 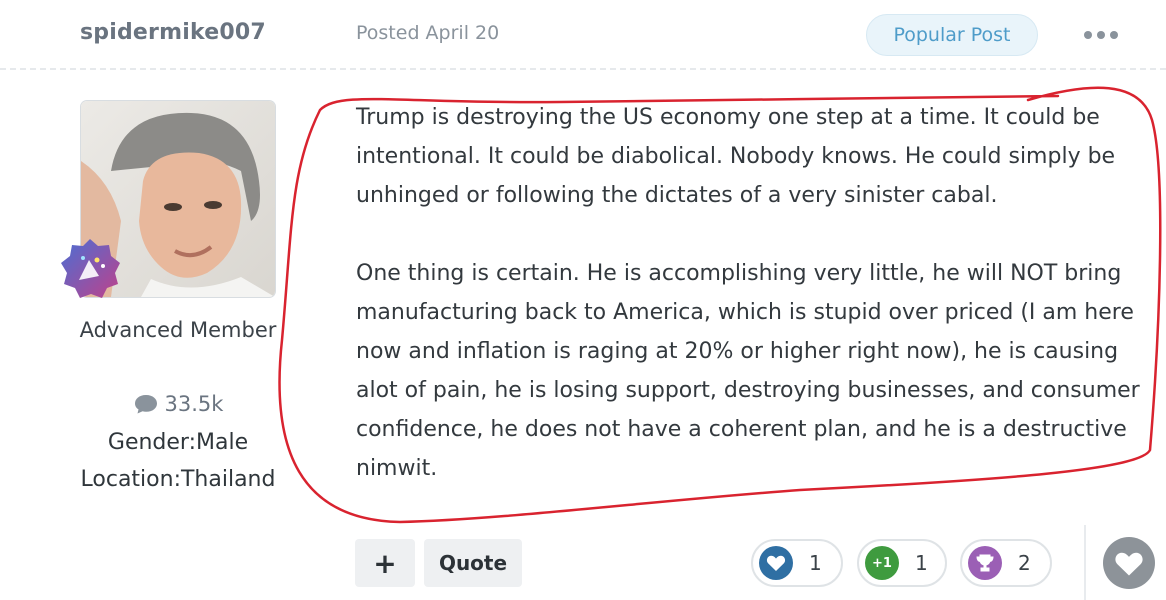 What do you see at coordinates (178, 442) in the screenshot?
I see `profile-field-gender: Gender:Male` at bounding box center [178, 442].